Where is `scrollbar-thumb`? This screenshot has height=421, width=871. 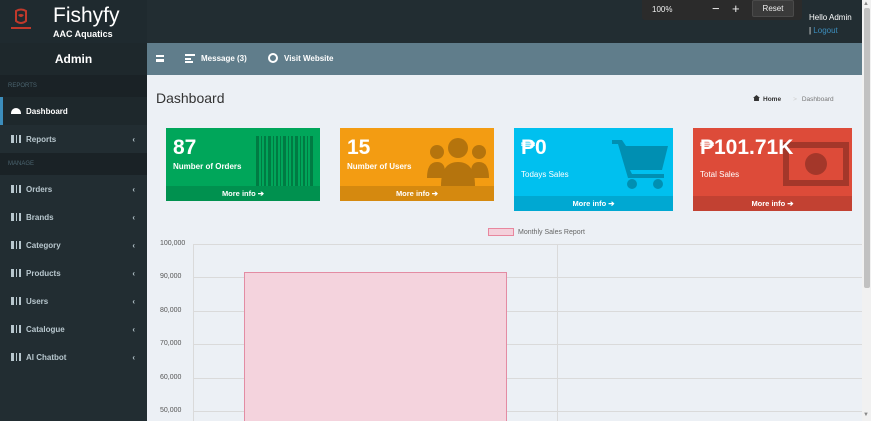
scrollbar-thumb is located at coordinates (867, 148).